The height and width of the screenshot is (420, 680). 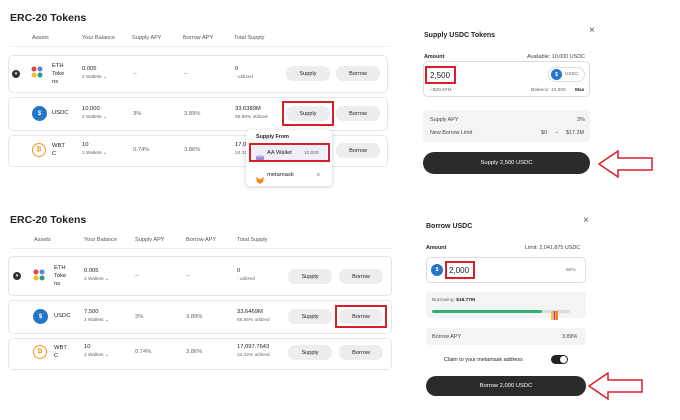 What do you see at coordinates (506, 305) in the screenshot?
I see `borrowing-info-box` at bounding box center [506, 305].